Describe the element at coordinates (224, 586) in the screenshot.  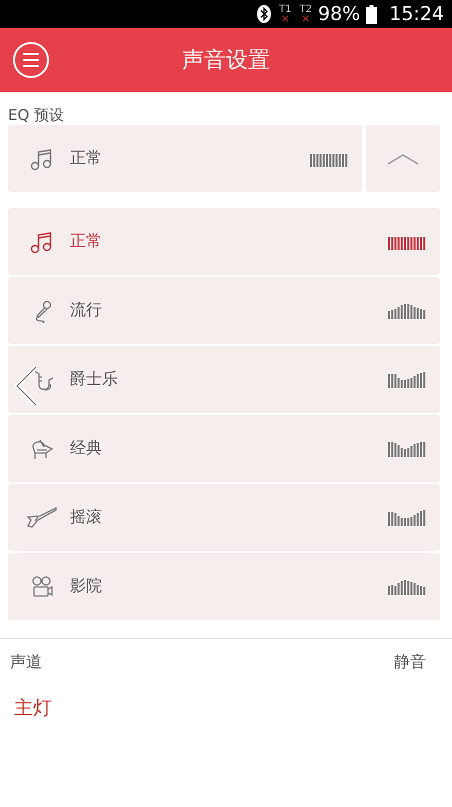
I see `preset-item: 影院` at that location.